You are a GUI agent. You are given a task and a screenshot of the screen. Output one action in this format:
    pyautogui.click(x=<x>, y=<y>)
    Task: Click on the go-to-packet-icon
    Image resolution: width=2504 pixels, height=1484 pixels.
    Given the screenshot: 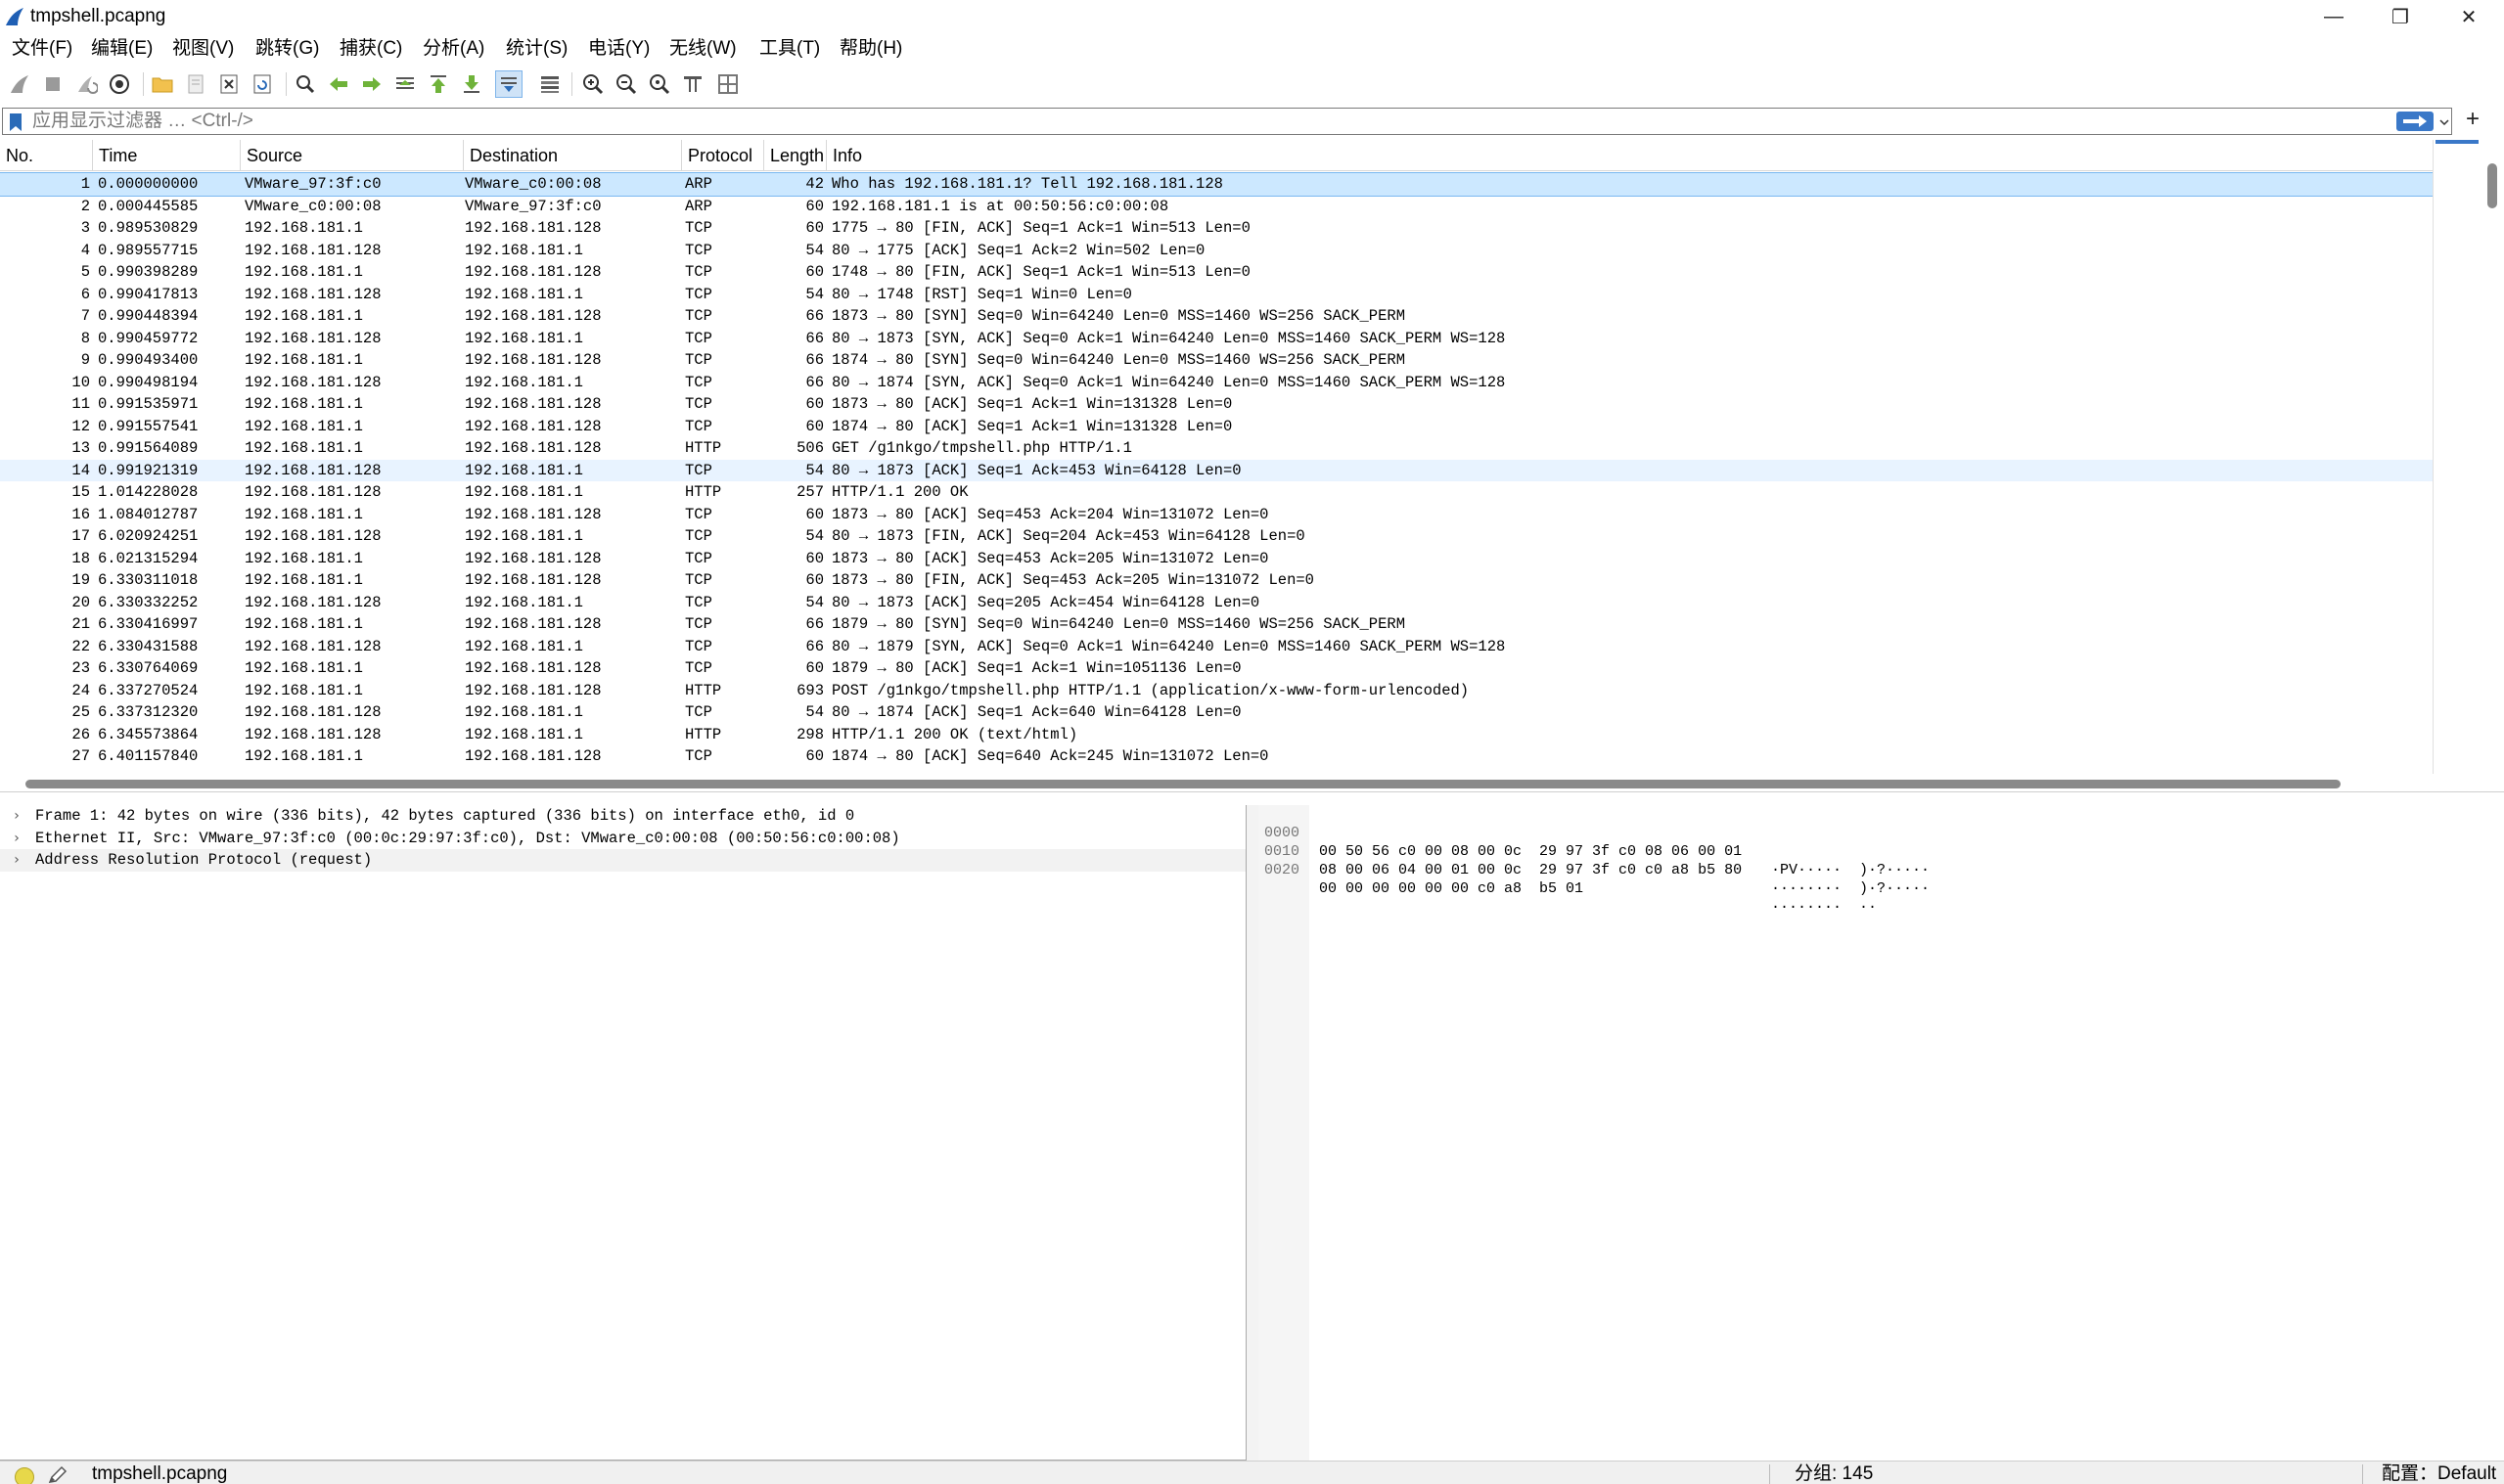 What is the action you would take?
    pyautogui.click(x=405, y=84)
    